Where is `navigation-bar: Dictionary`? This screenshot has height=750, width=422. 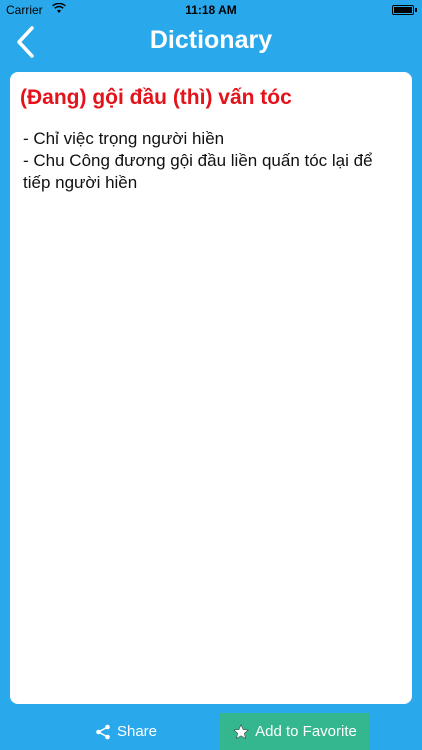
navigation-bar: Dictionary is located at coordinates (211, 42).